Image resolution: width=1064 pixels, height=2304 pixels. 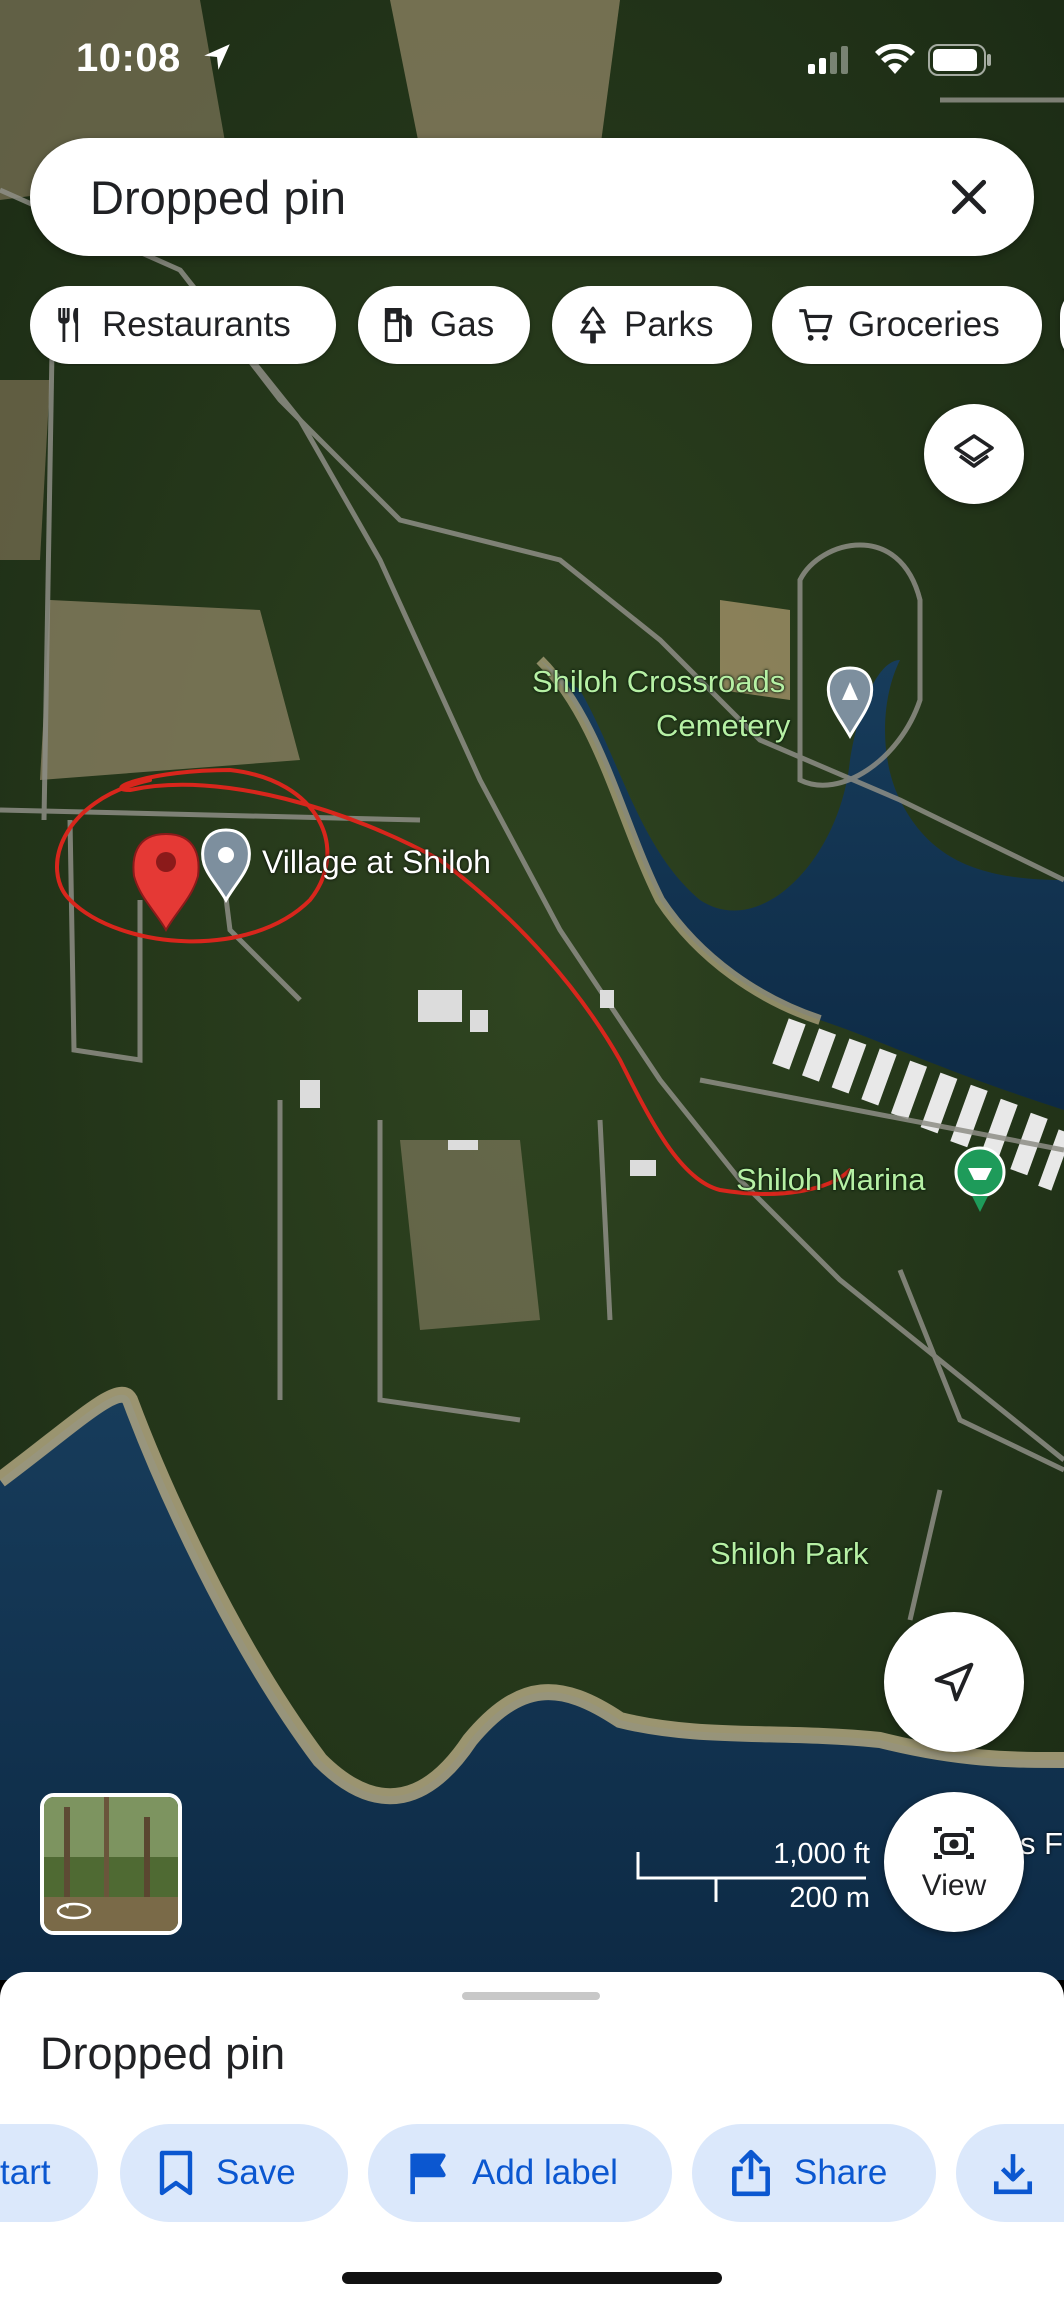 I want to click on place-sheet: Dropped pin tart Save Add label Share, so click(x=532, y=2138).